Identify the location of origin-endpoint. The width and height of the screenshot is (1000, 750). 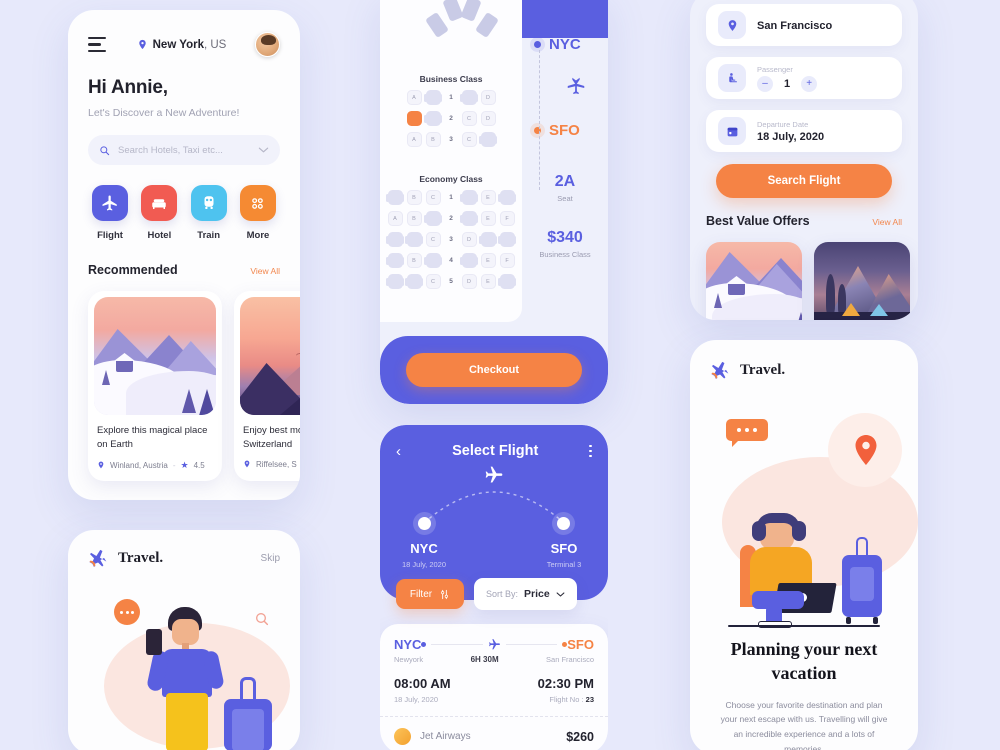
(424, 523).